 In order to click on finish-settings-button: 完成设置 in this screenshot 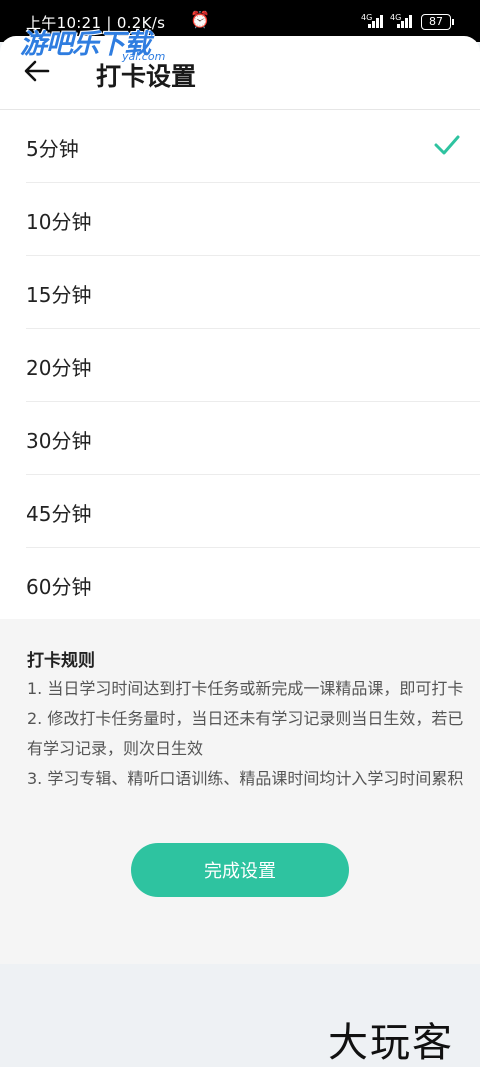, I will do `click(240, 870)`.